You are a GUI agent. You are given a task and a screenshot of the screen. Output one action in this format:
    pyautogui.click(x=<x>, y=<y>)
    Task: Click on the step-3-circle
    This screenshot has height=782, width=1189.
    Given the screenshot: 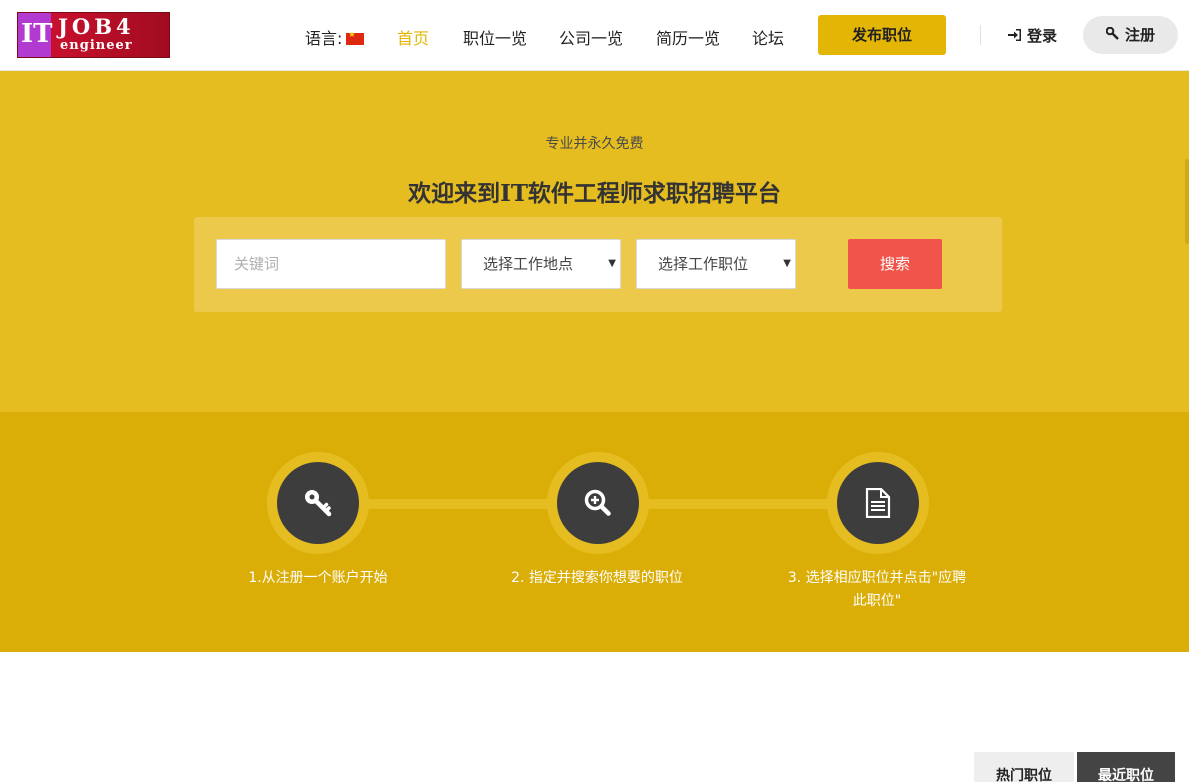 What is the action you would take?
    pyautogui.click(x=878, y=503)
    